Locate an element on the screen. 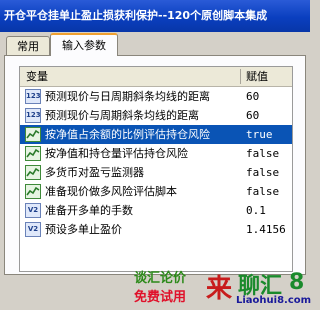 This screenshot has height=310, width=320. parameter-name: 多货币对盈亏监测器 is located at coordinates (94, 172).